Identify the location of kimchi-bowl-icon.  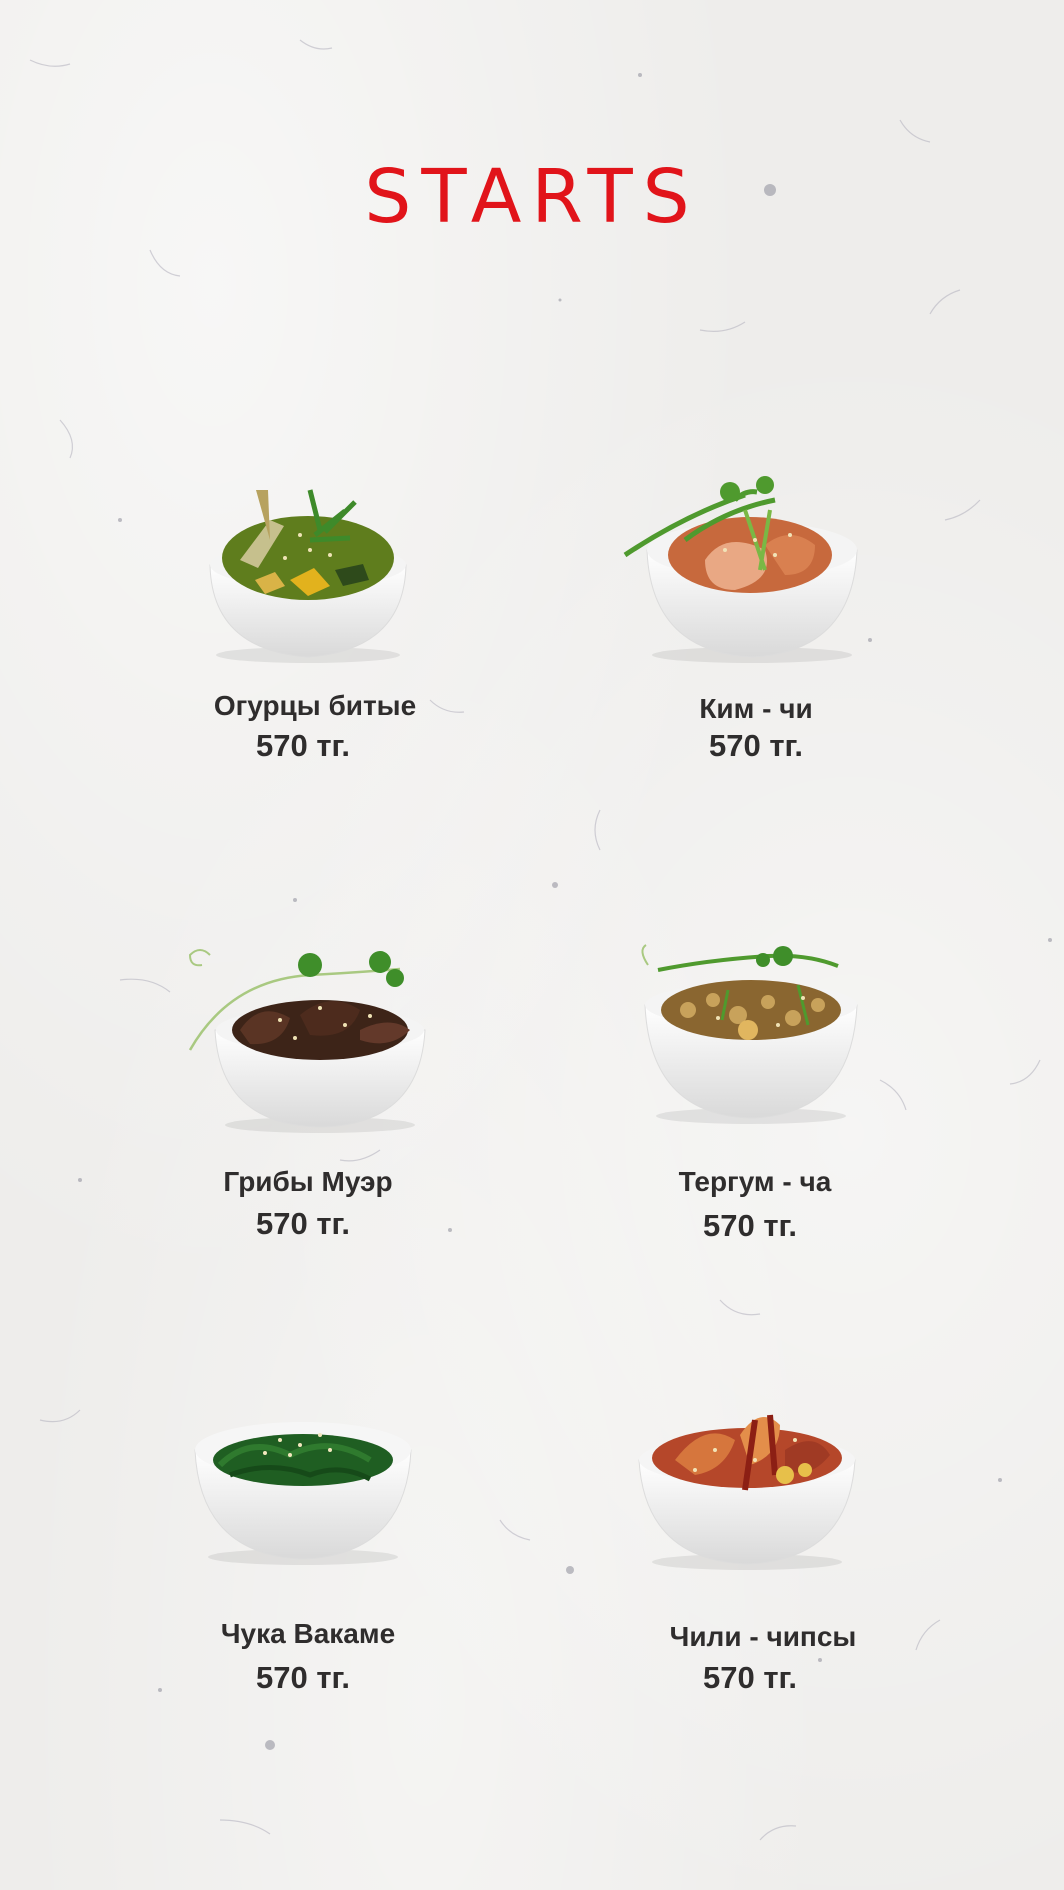
(740, 569).